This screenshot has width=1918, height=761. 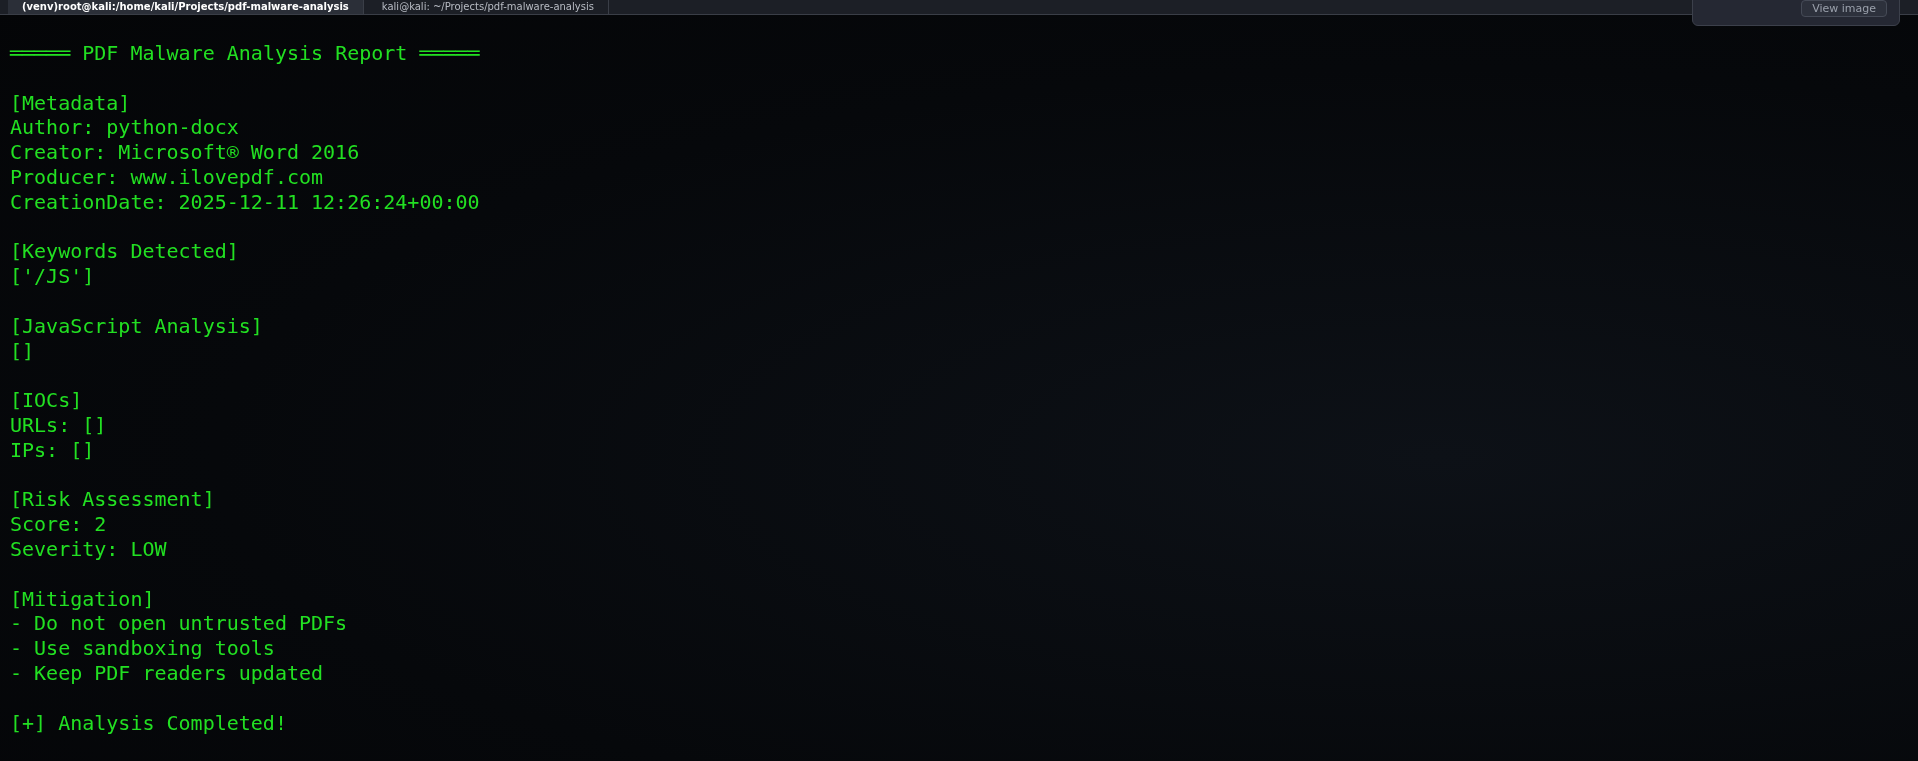 I want to click on report-title: PDF Malware Analysis Report, so click(x=245, y=53).